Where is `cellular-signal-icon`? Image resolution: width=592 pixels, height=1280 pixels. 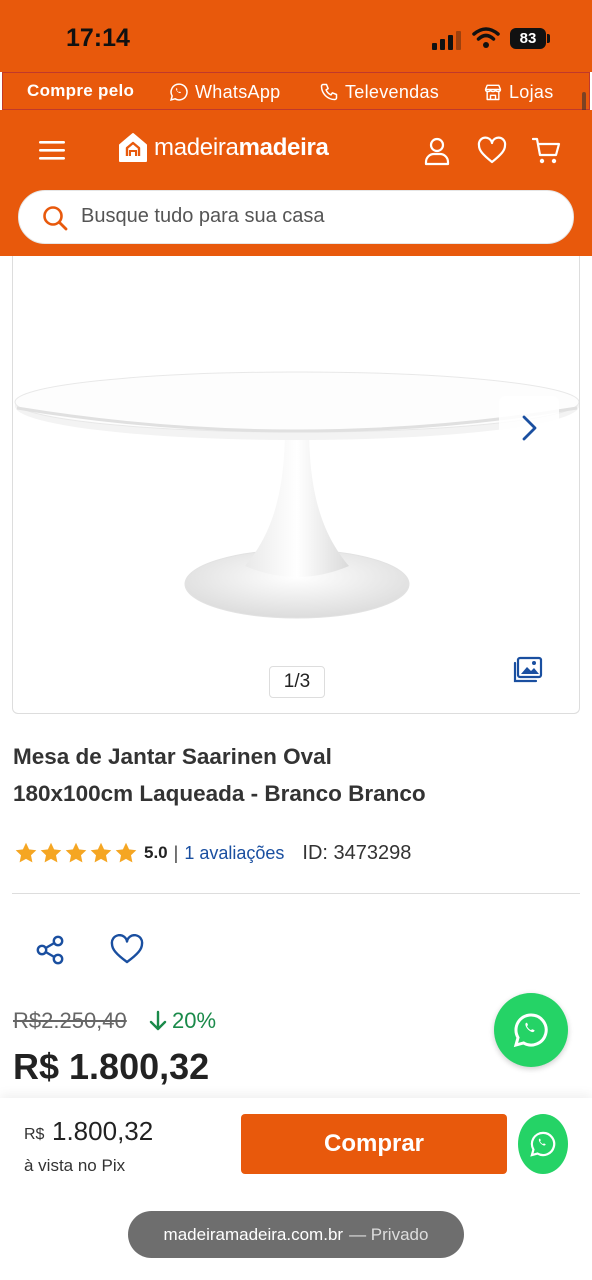 cellular-signal-icon is located at coordinates (446, 40).